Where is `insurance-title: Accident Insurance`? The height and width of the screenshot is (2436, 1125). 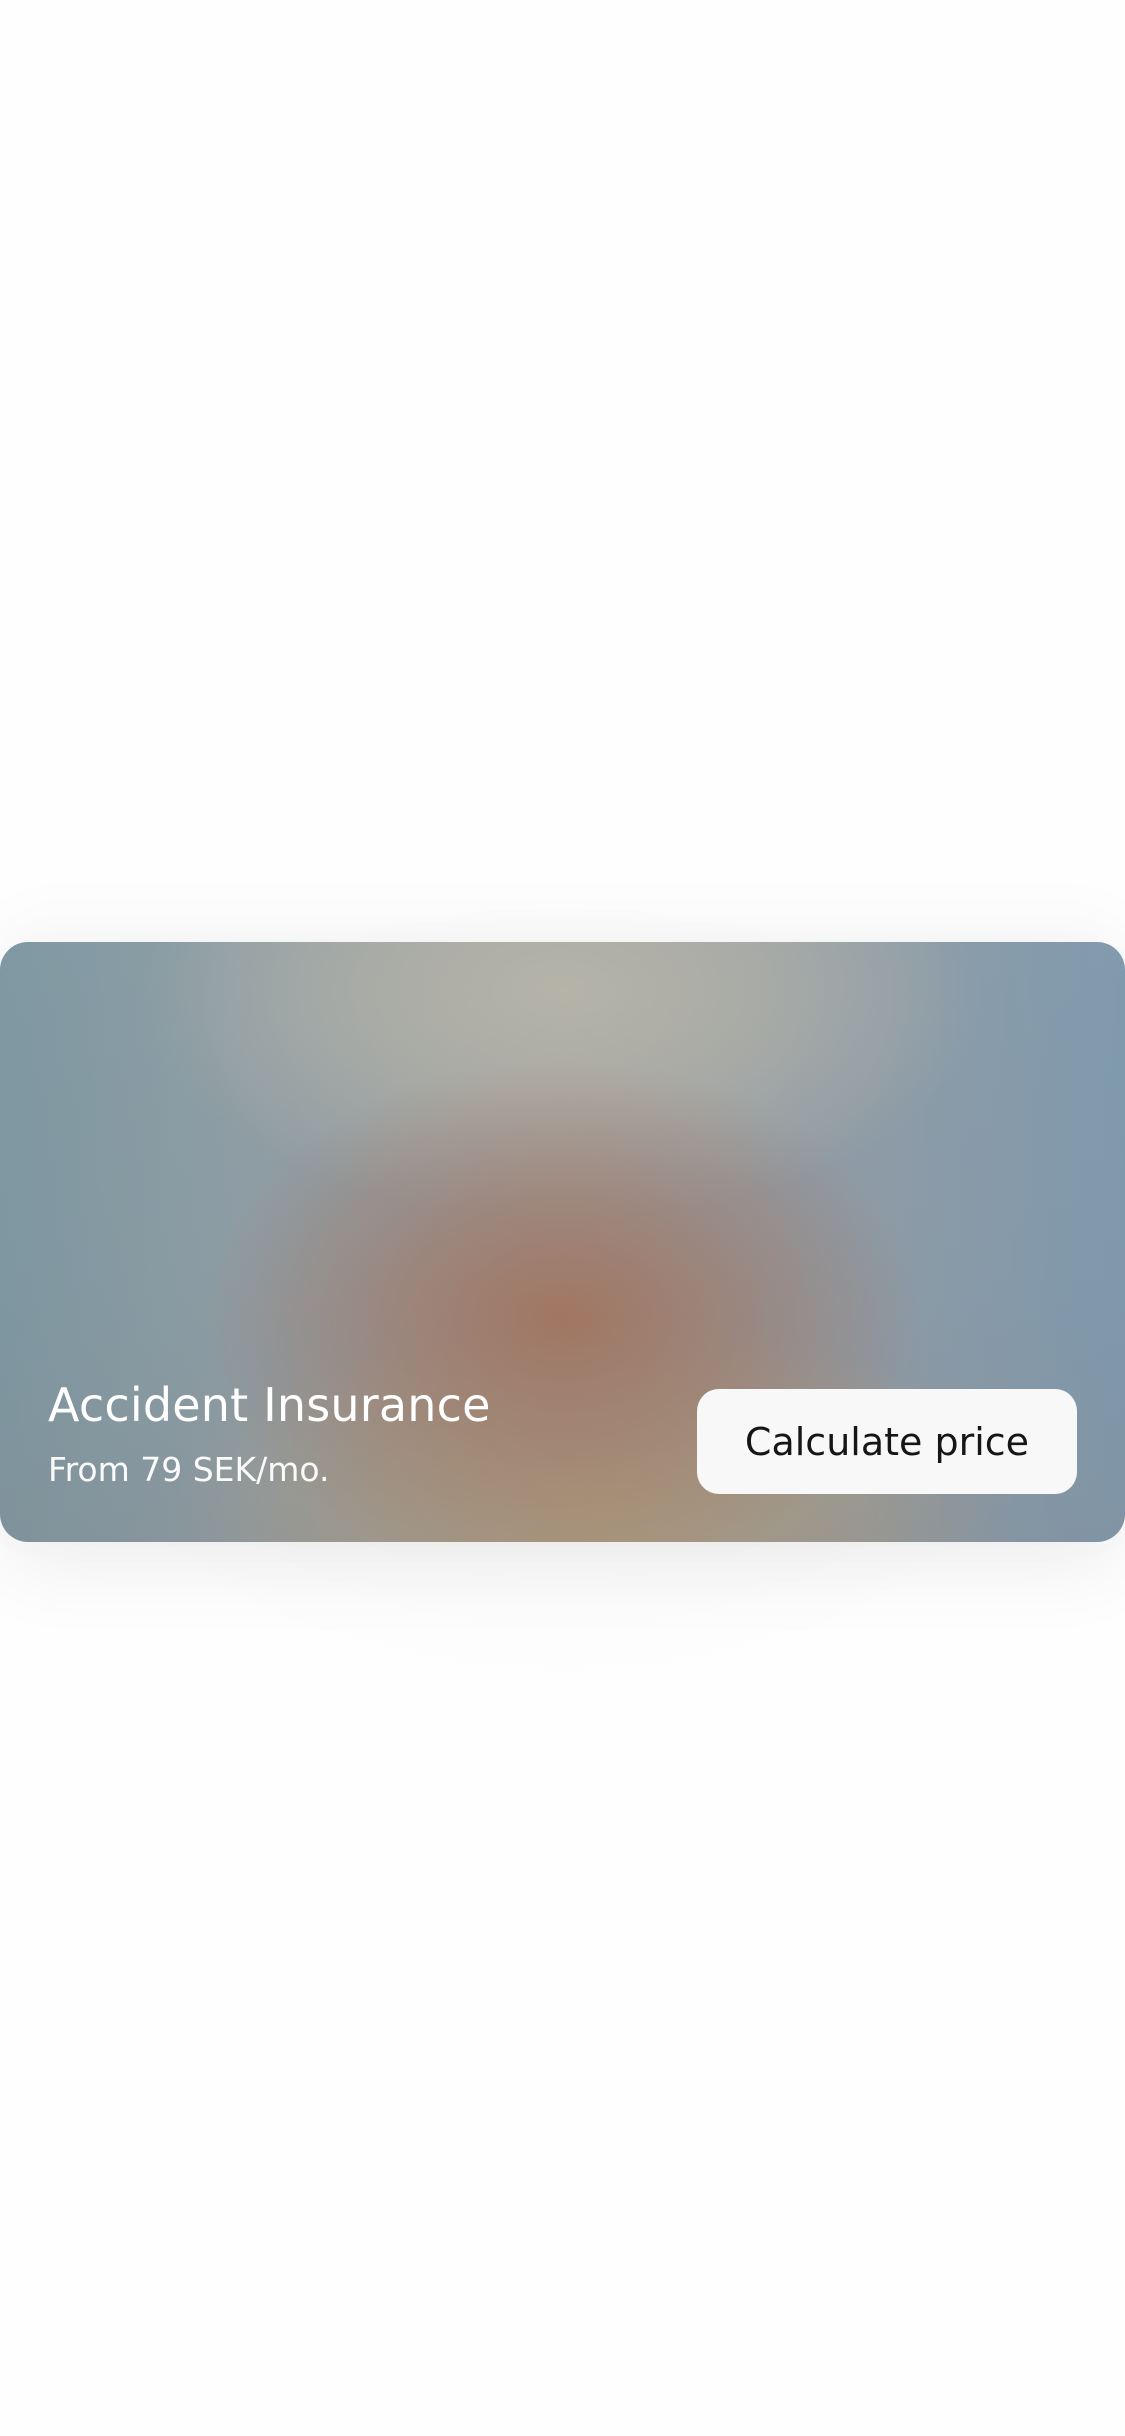 insurance-title: Accident Insurance is located at coordinates (269, 1405).